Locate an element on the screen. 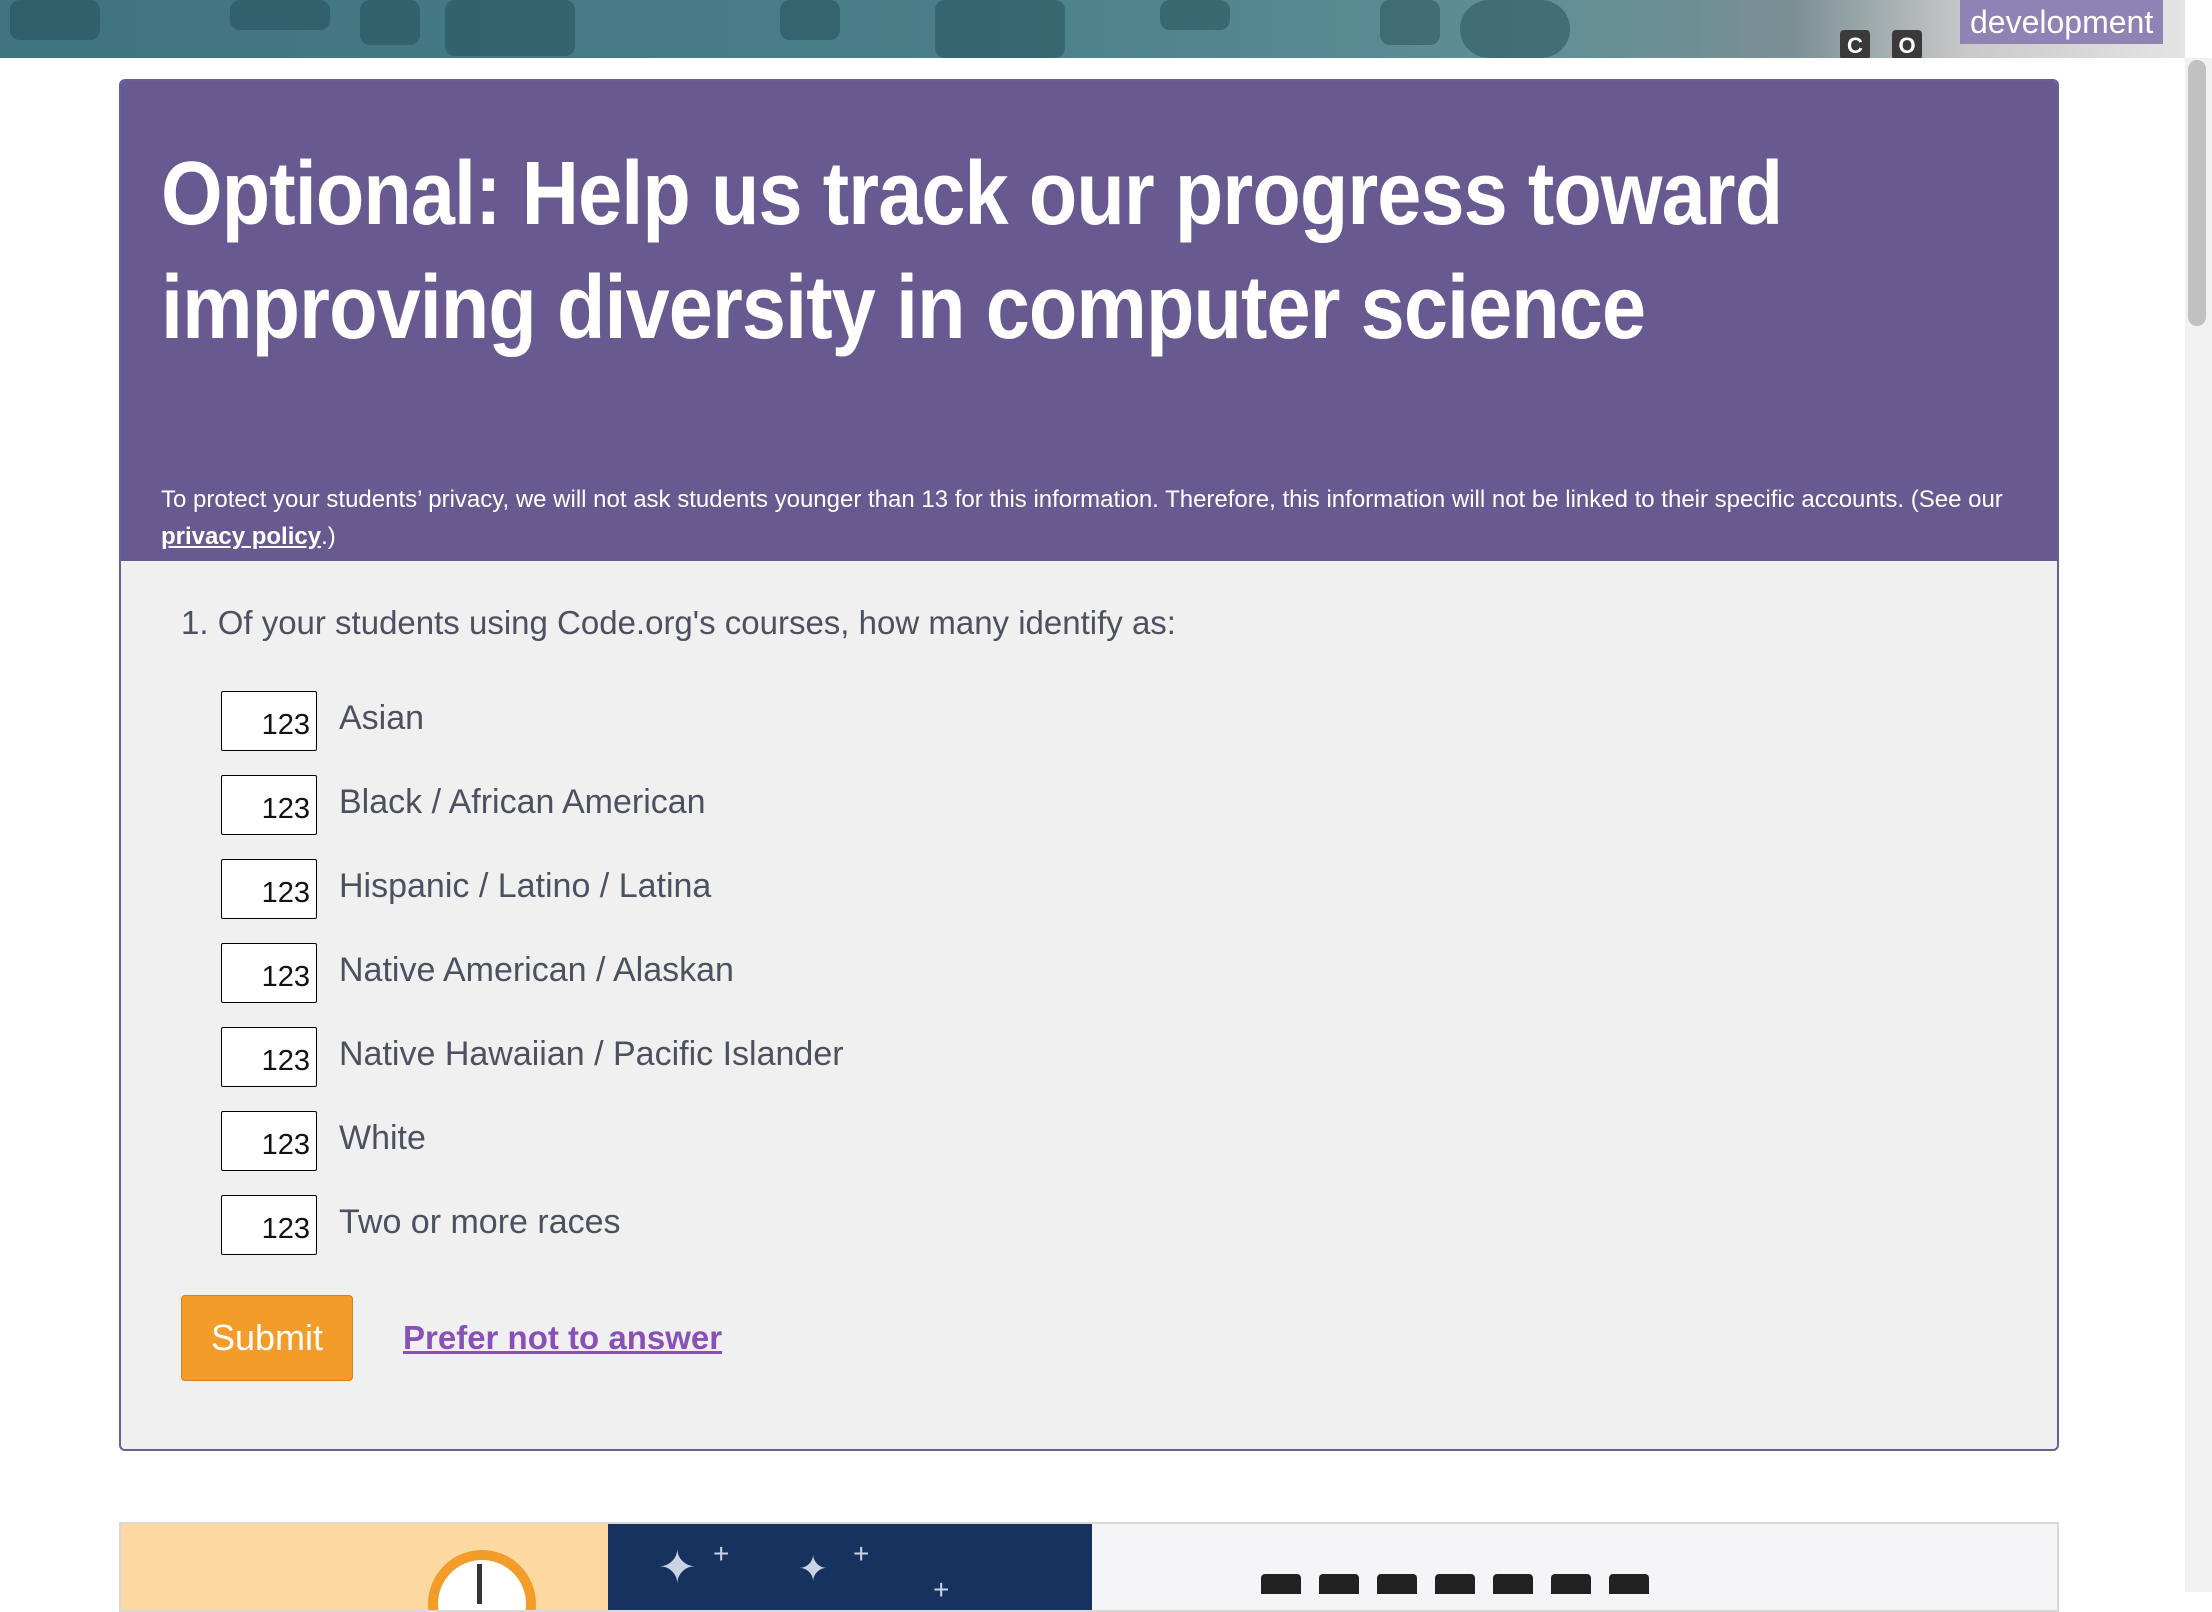 The width and height of the screenshot is (2212, 1612). asian-count-input is located at coordinates (269, 721).